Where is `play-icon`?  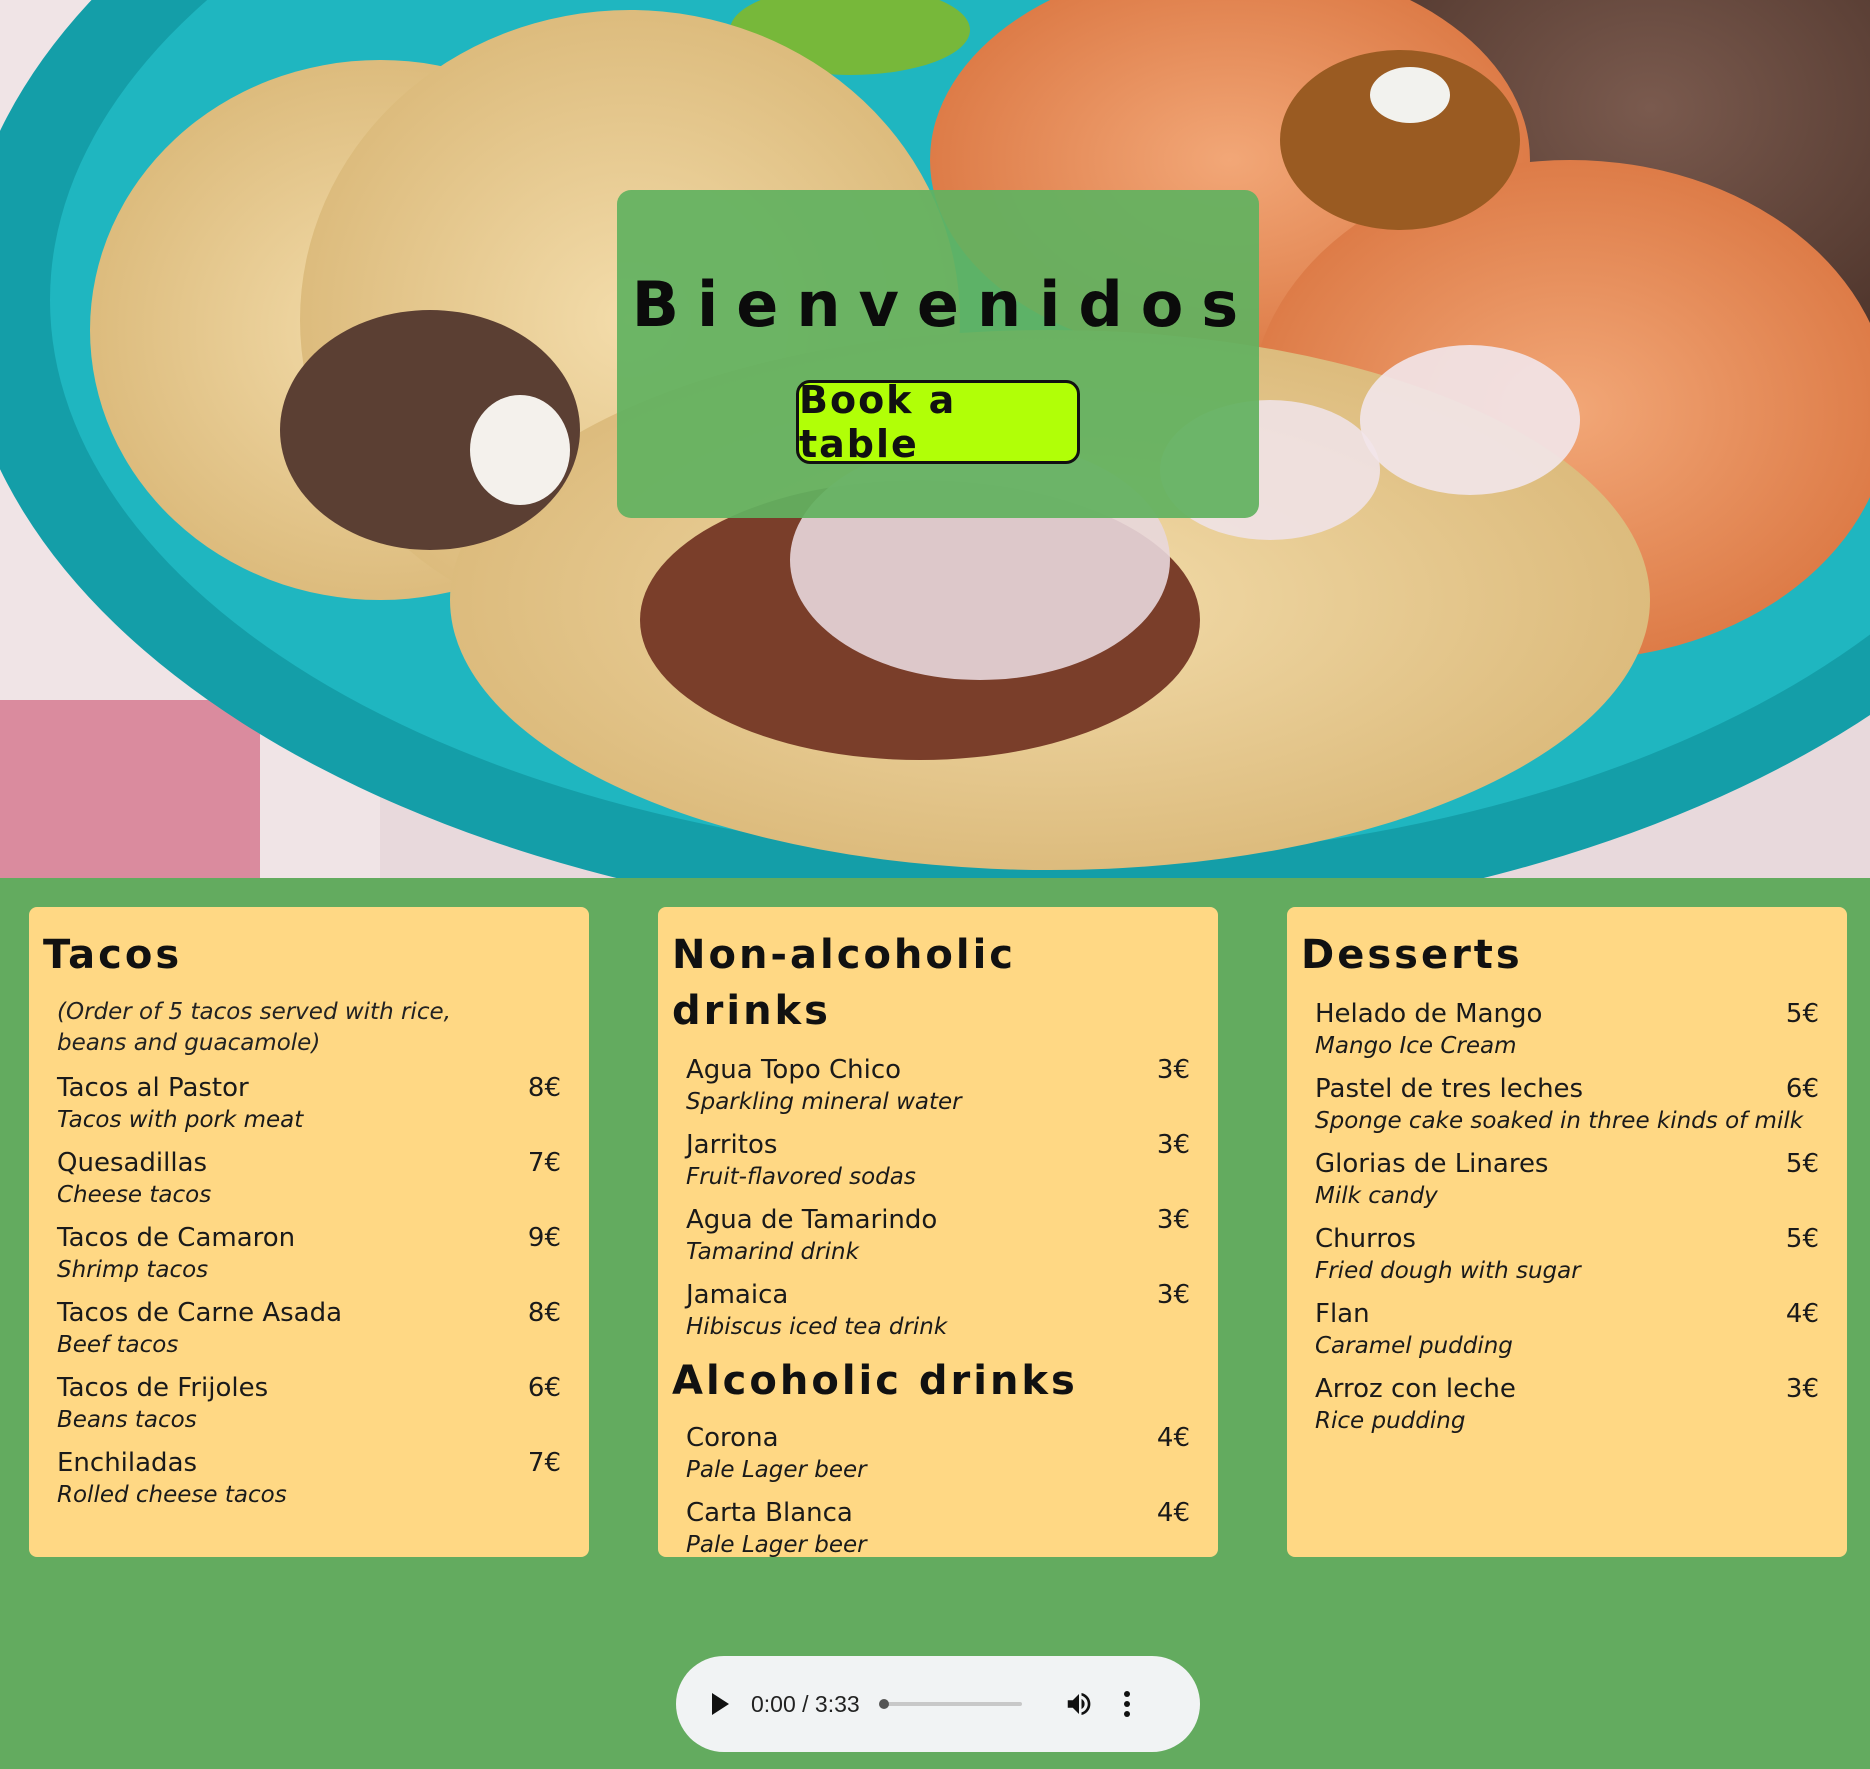 play-icon is located at coordinates (720, 1704).